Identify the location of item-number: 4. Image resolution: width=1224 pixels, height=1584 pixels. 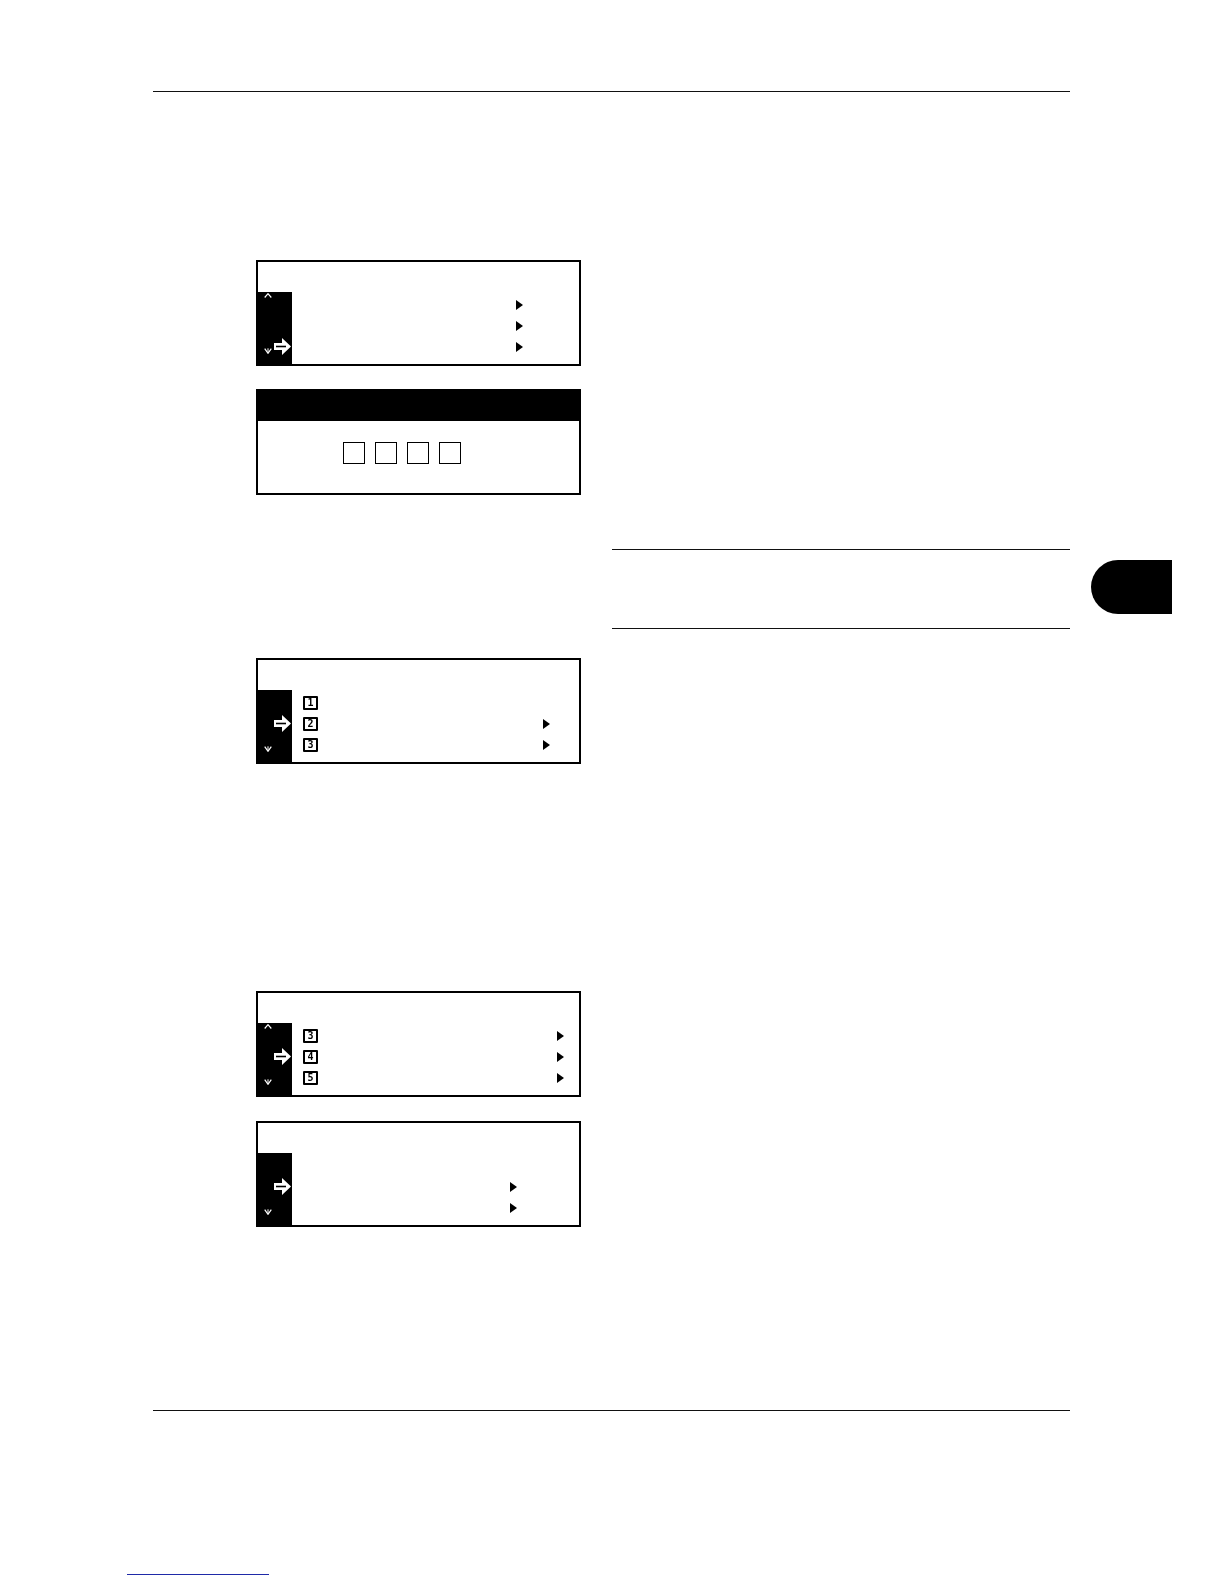
(310, 1056).